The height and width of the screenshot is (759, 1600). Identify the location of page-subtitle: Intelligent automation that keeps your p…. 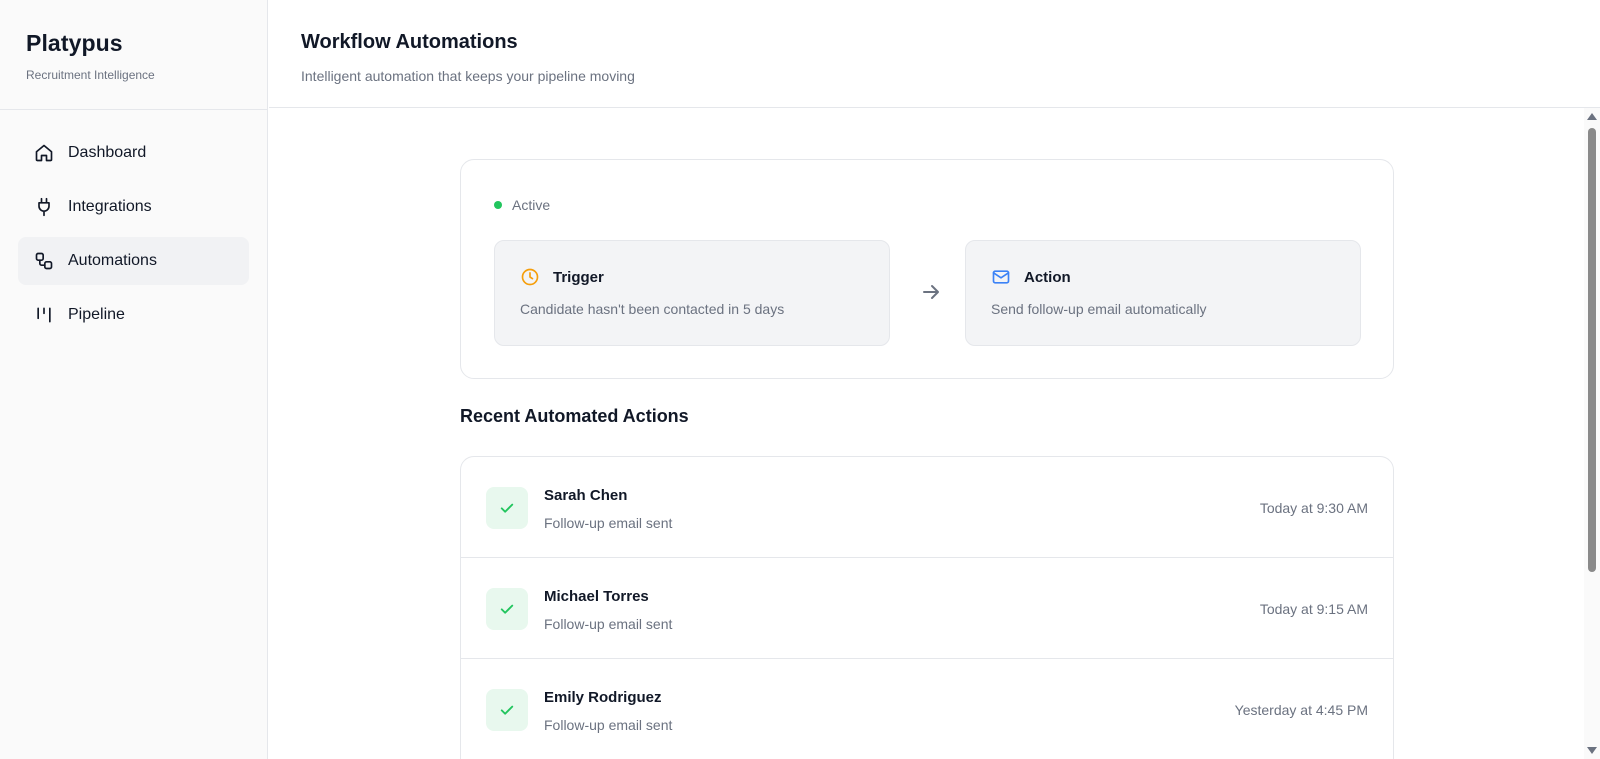
(468, 76).